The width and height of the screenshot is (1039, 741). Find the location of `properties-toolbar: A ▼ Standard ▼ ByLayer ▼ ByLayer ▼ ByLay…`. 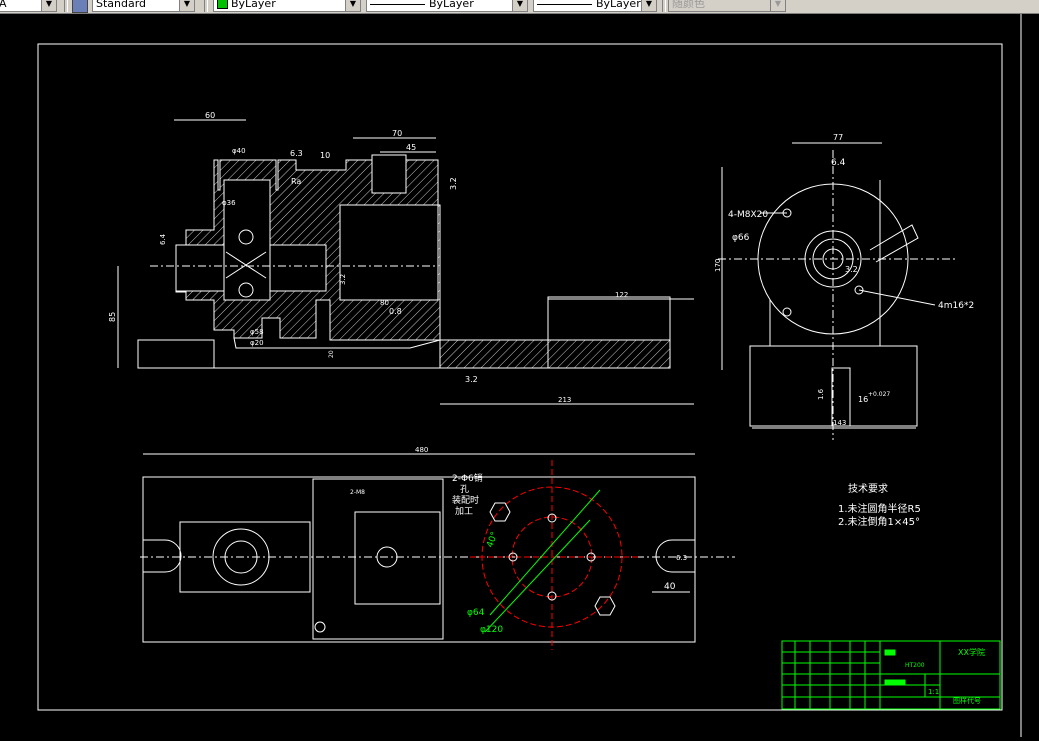

properties-toolbar: A ▼ Standard ▼ ByLayer ▼ ByLayer ▼ ByLay… is located at coordinates (519, 7).